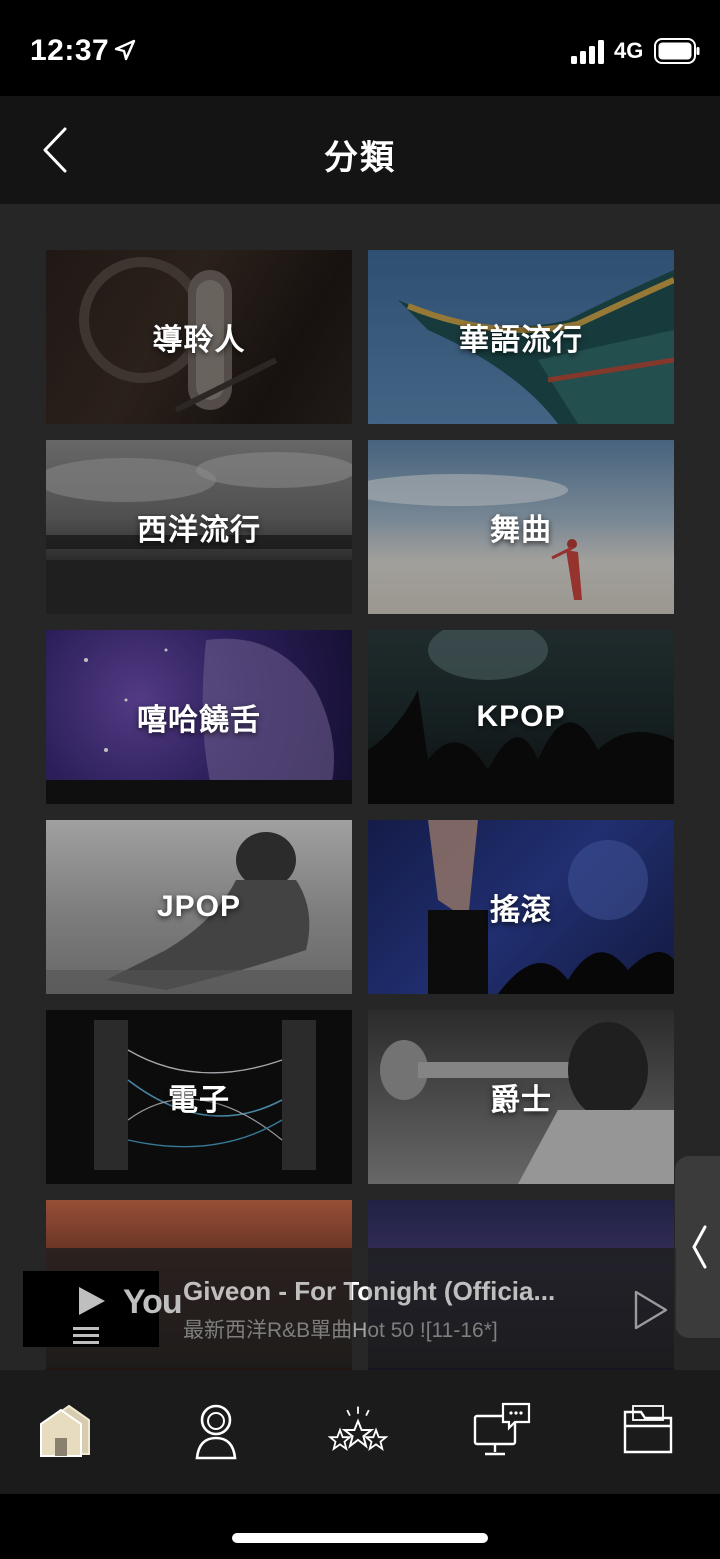  I want to click on rankings-stars-icon, so click(358, 1429).